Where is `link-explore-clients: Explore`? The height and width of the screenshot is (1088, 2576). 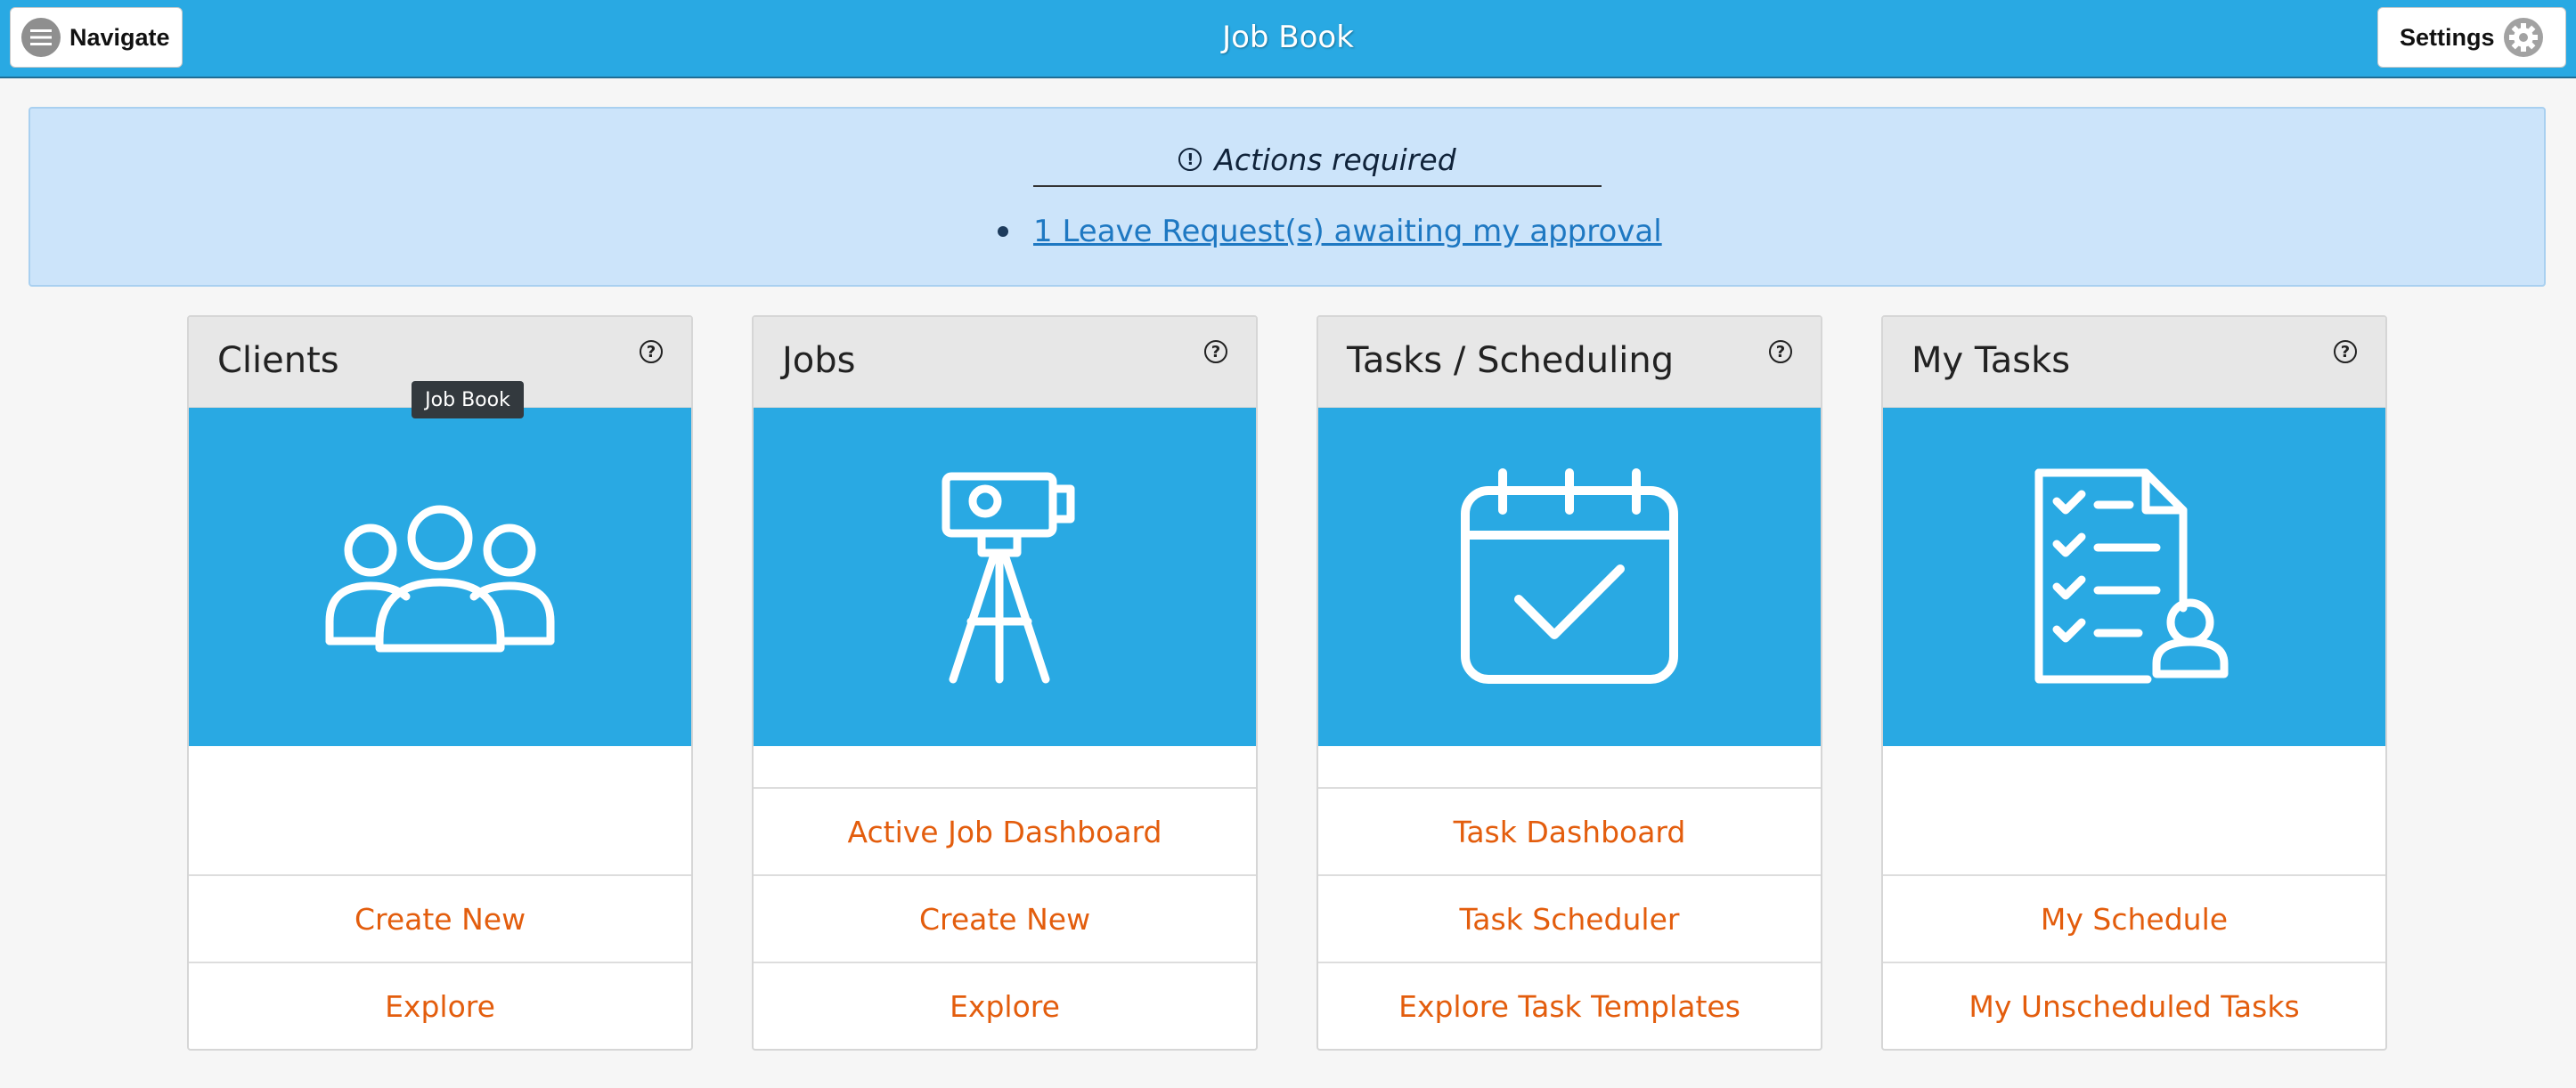 link-explore-clients: Explore is located at coordinates (440, 1005).